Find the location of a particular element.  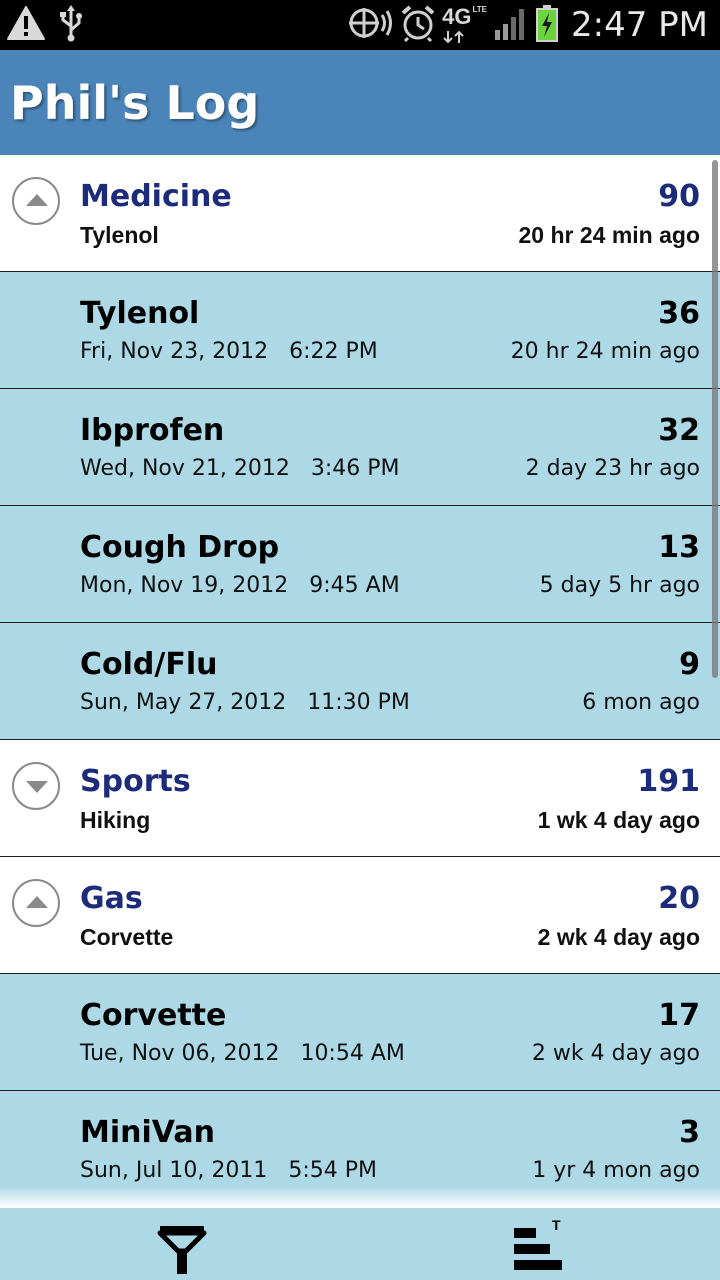

signal-icon is located at coordinates (511, 25).